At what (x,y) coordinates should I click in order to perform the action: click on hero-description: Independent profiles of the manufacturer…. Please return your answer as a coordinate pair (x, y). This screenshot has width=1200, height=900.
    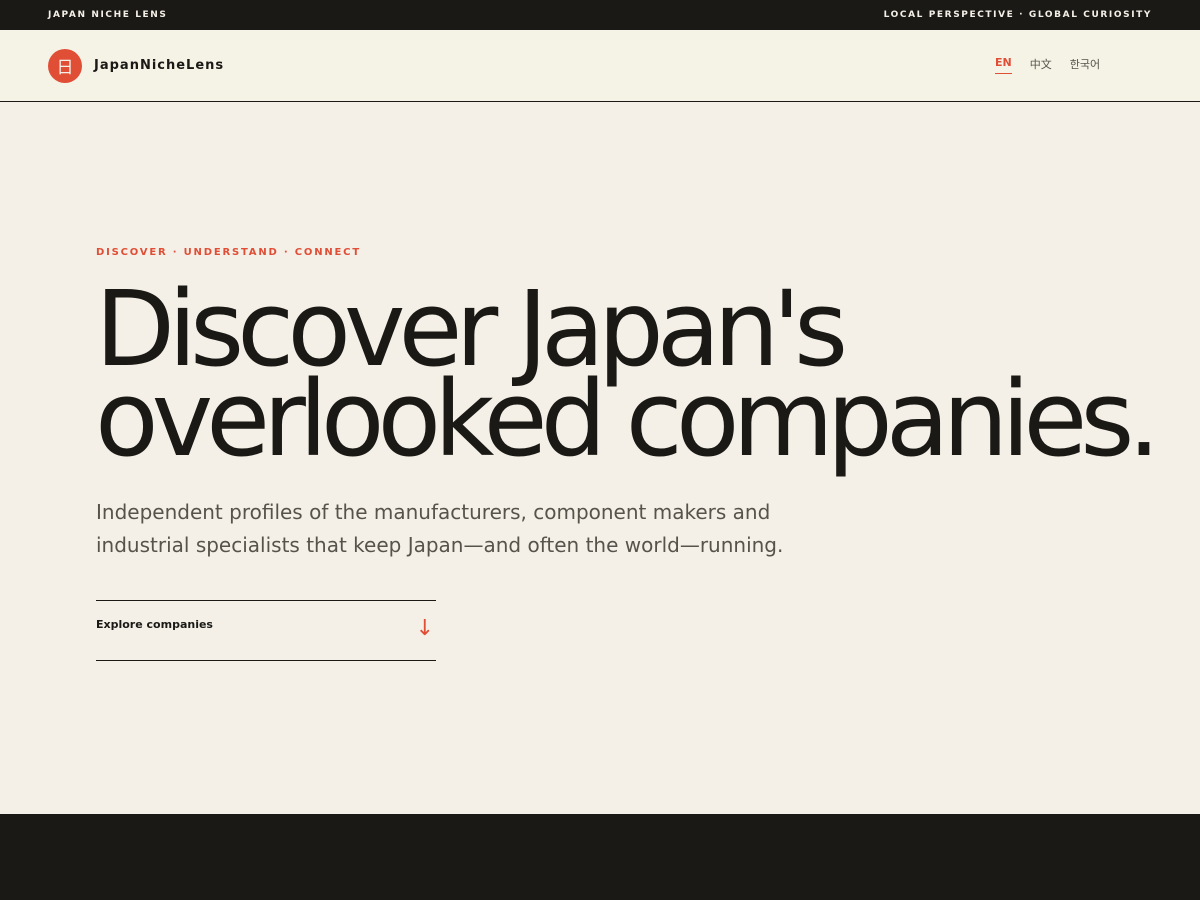
    Looking at the image, I should click on (440, 528).